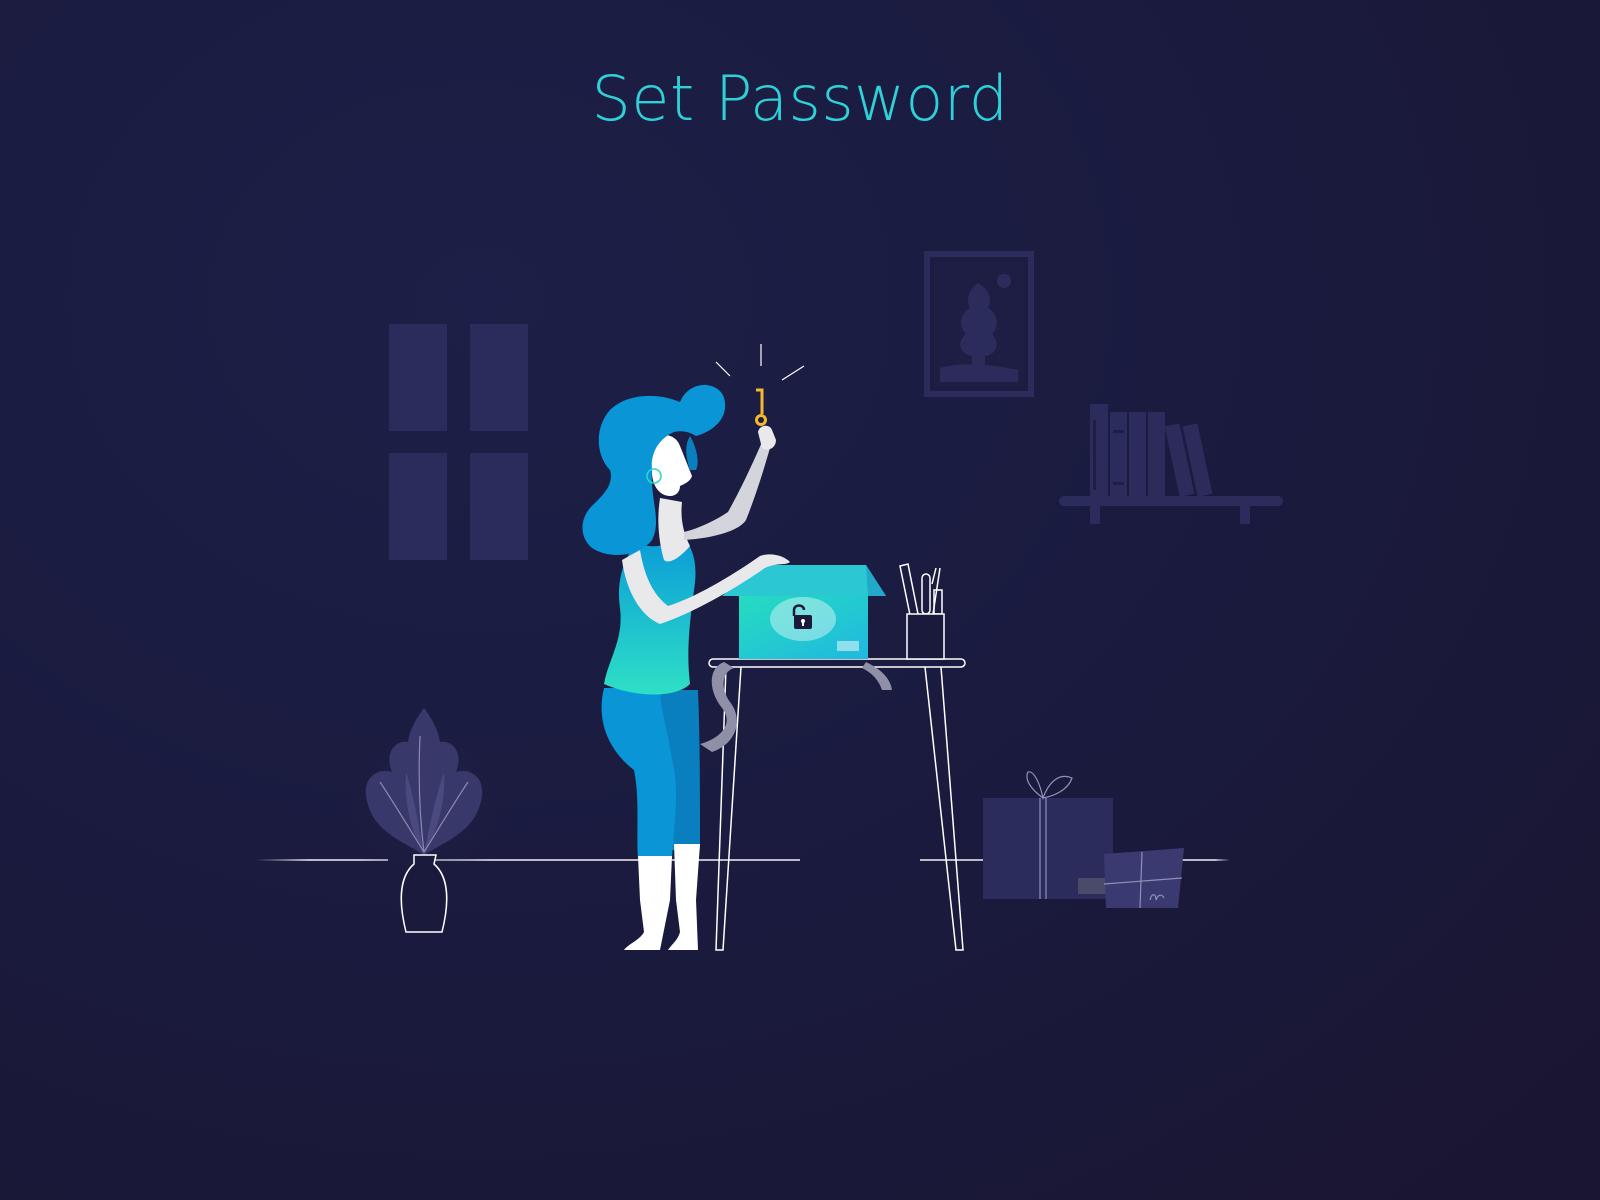 This screenshot has width=1600, height=1200. I want to click on picture-frame-icon, so click(979, 324).